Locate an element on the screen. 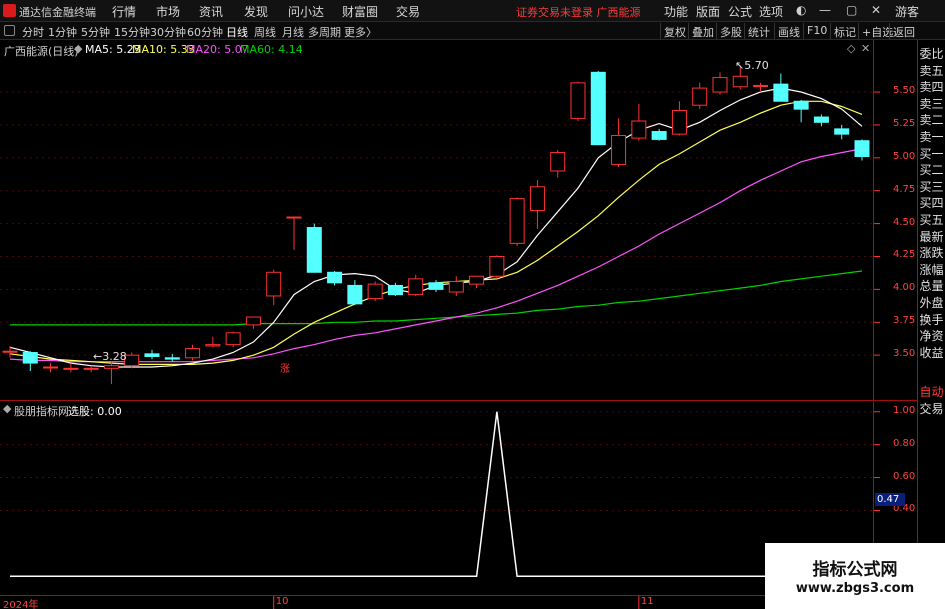 Image resolution: width=945 pixels, height=609 pixels. login-status: 证券交易未登录 广西能源 is located at coordinates (578, 12).